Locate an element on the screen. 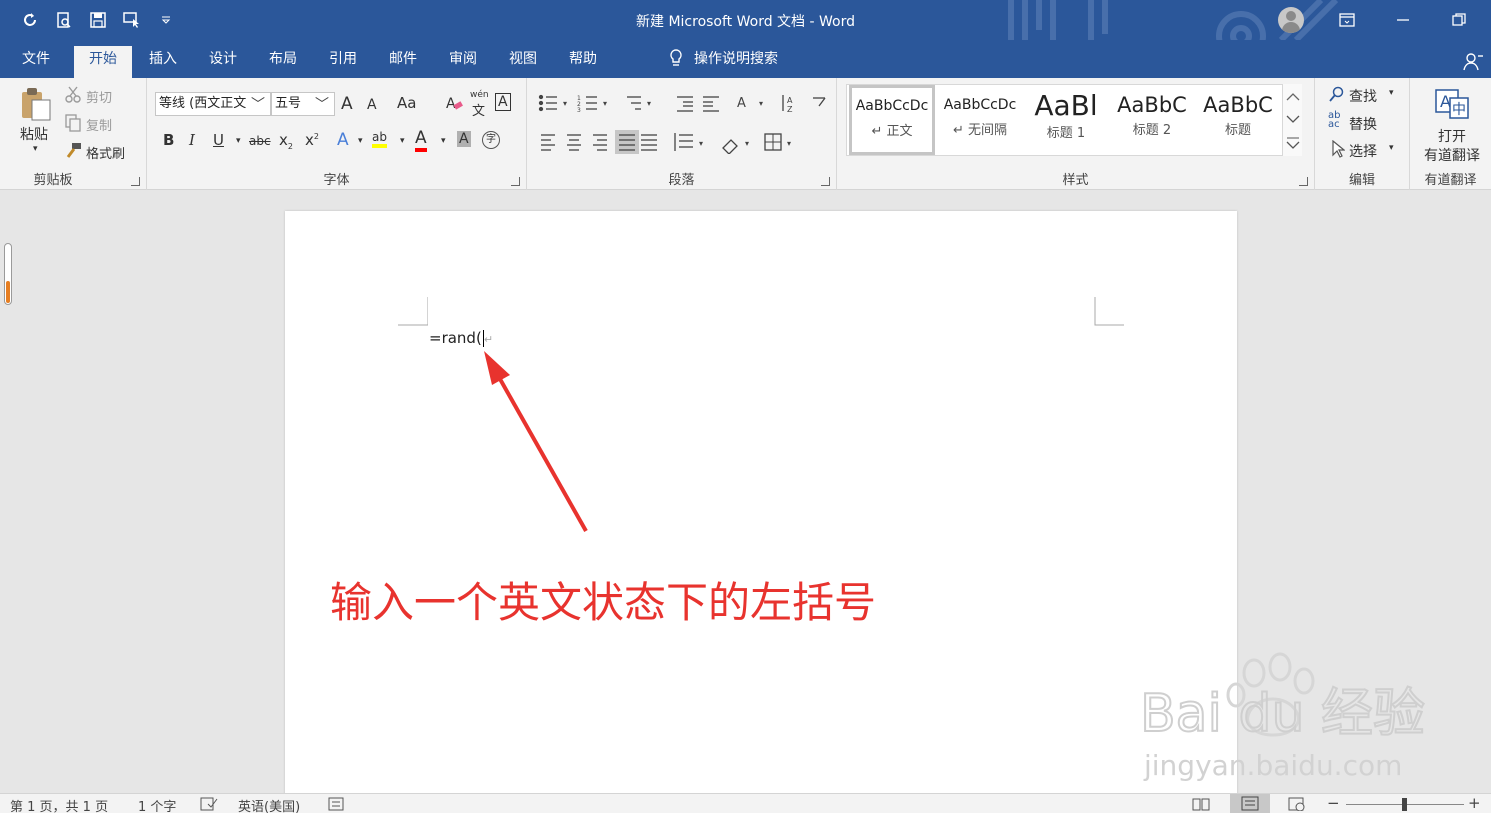 This screenshot has width=1491, height=813. text-effects-dropdown-icon: ▾ is located at coordinates (360, 141).